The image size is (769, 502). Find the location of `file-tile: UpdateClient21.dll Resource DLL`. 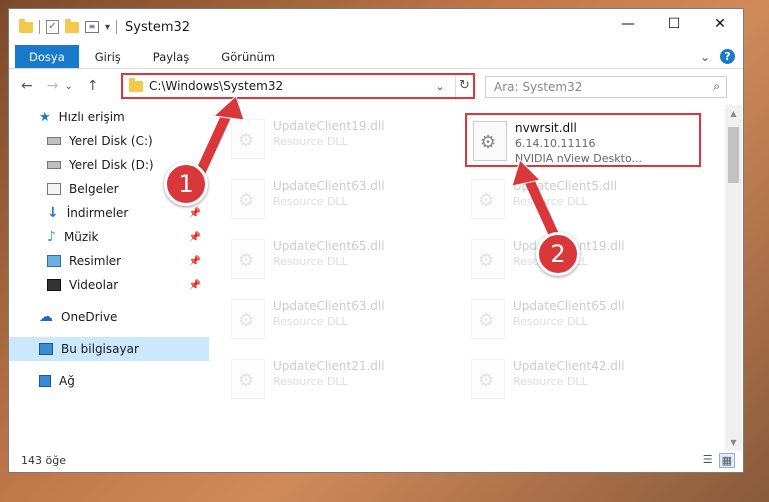

file-tile: UpdateClient21.dll Resource DLL is located at coordinates (343, 380).